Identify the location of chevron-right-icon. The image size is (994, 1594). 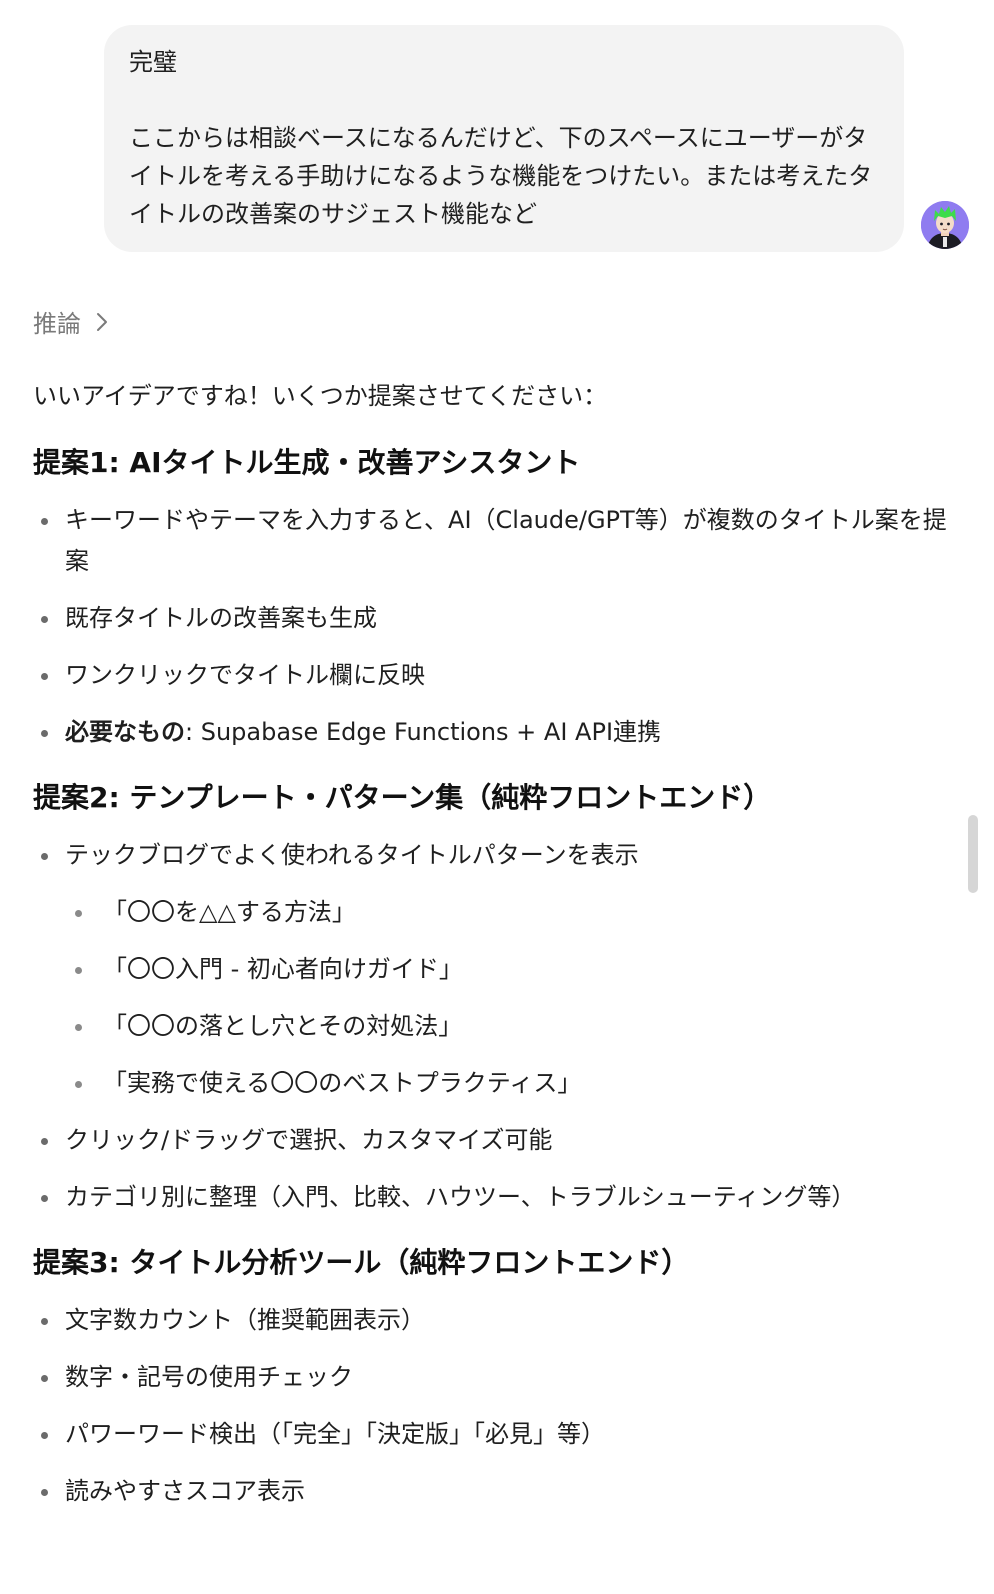
(102, 321).